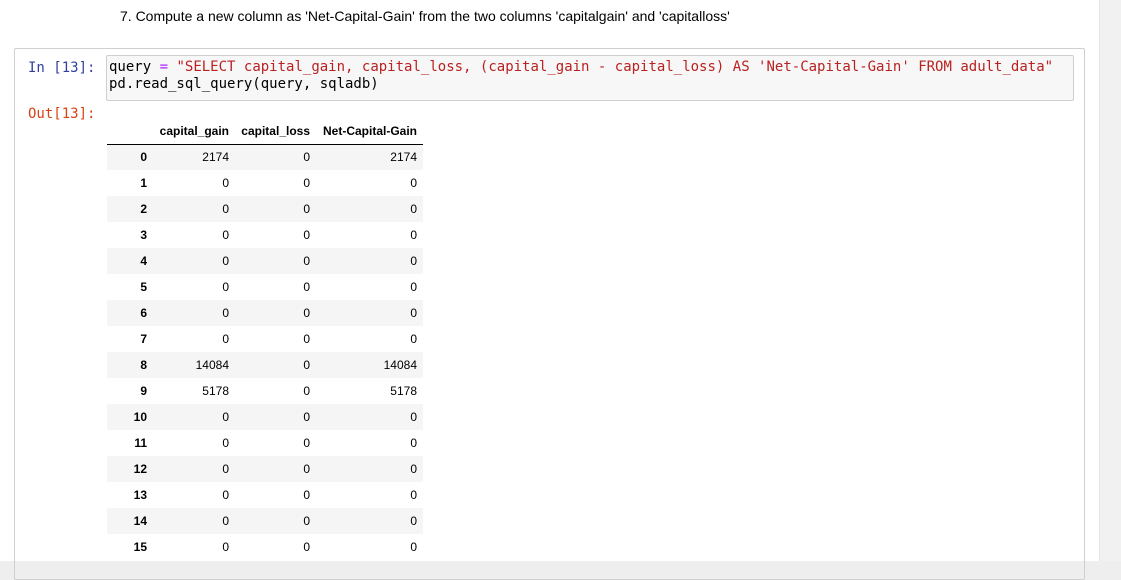 This screenshot has height=580, width=1121. What do you see at coordinates (130, 67) in the screenshot?
I see `code-variable: query` at bounding box center [130, 67].